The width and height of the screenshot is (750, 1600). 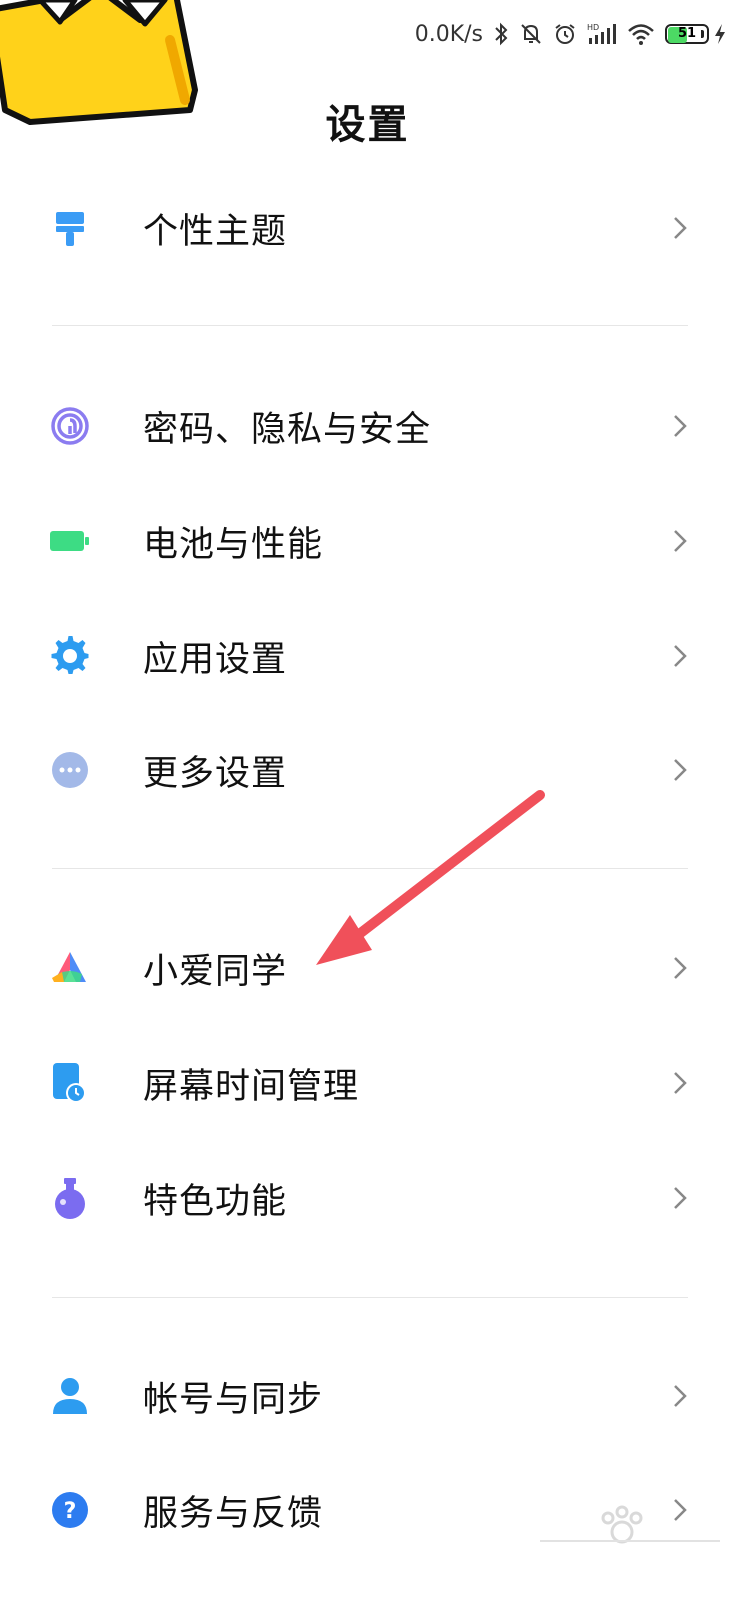 I want to click on account-icon, so click(x=70, y=1396).